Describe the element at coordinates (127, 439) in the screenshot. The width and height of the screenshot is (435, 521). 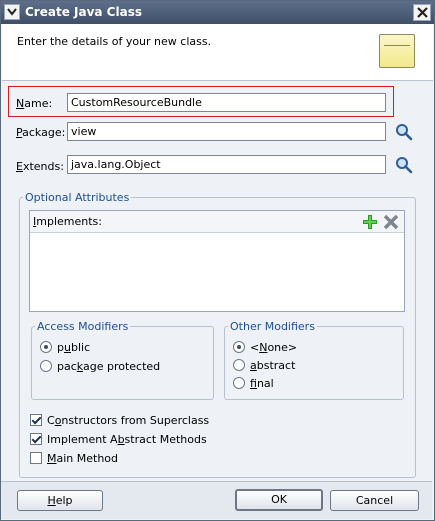
I see `implement-abstract-label: Implement Abstract Methods` at that location.